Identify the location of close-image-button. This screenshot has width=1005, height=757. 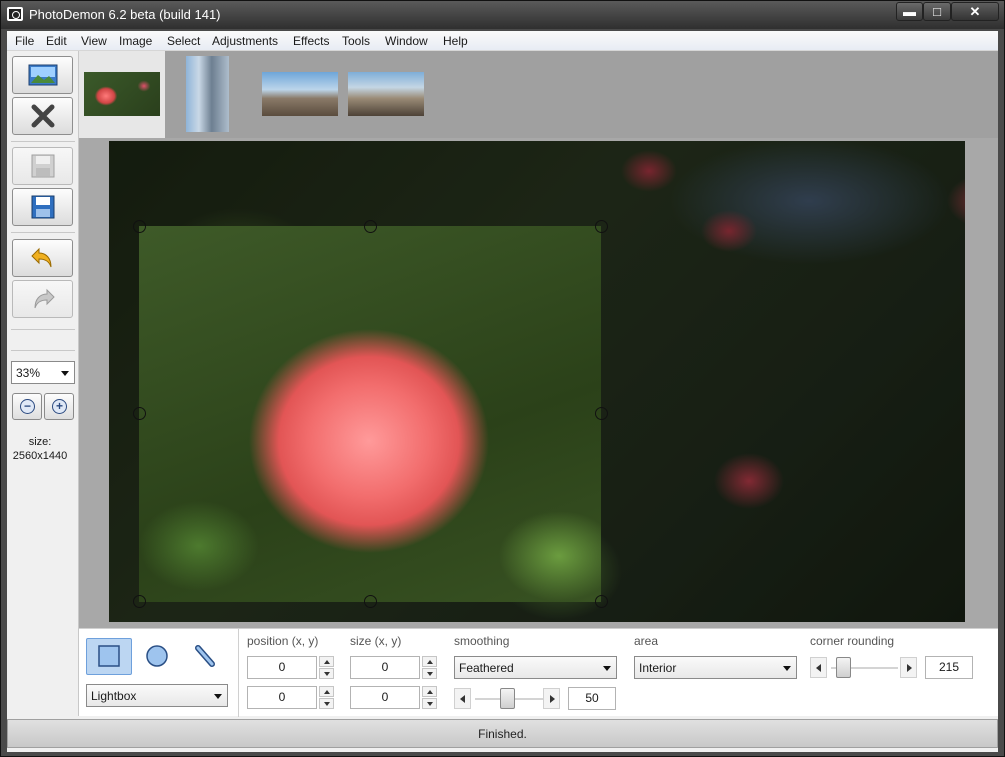
(42, 116).